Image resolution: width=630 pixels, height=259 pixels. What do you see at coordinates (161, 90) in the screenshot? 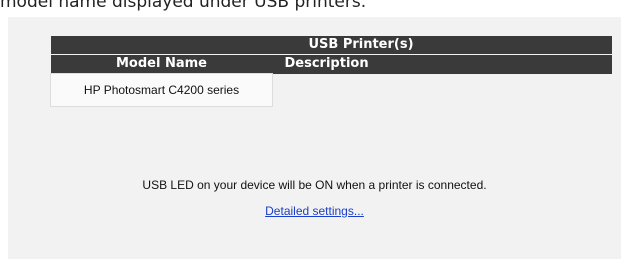
I see `model-name-cell: HP Photosmart C4200 series` at bounding box center [161, 90].